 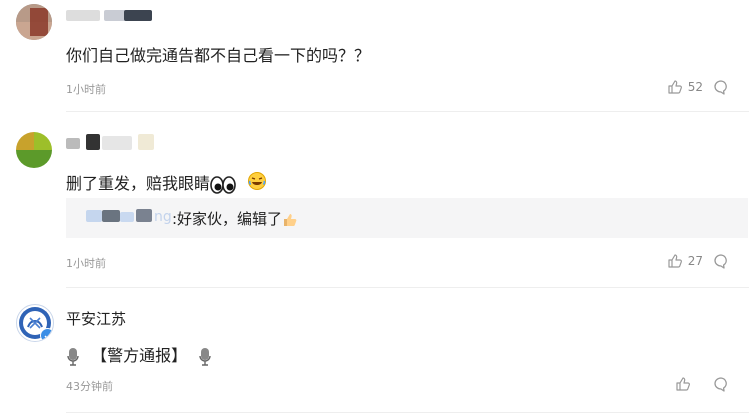 I want to click on like-button: 52, so click(x=685, y=87).